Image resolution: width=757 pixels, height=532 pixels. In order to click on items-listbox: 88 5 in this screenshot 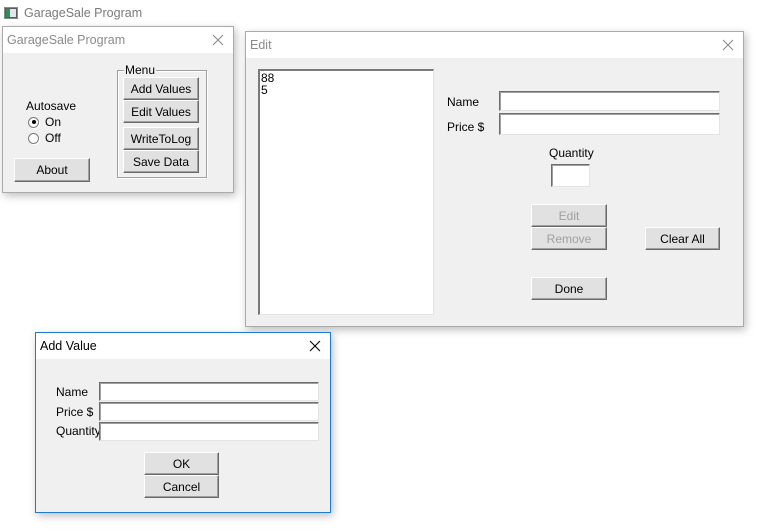, I will do `click(346, 192)`.